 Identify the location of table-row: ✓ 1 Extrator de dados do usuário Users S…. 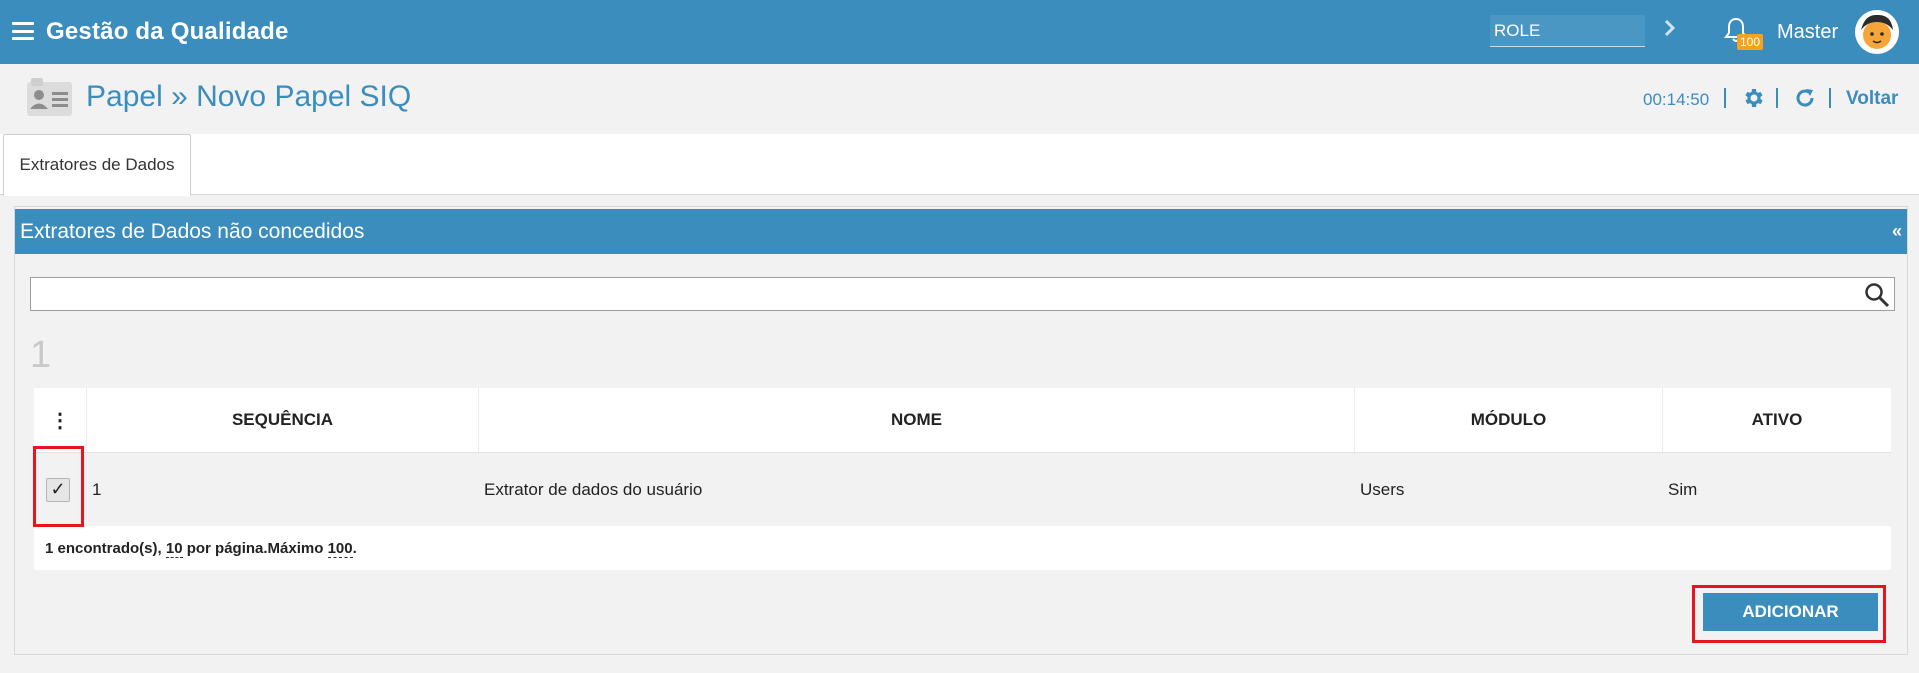
(962, 489).